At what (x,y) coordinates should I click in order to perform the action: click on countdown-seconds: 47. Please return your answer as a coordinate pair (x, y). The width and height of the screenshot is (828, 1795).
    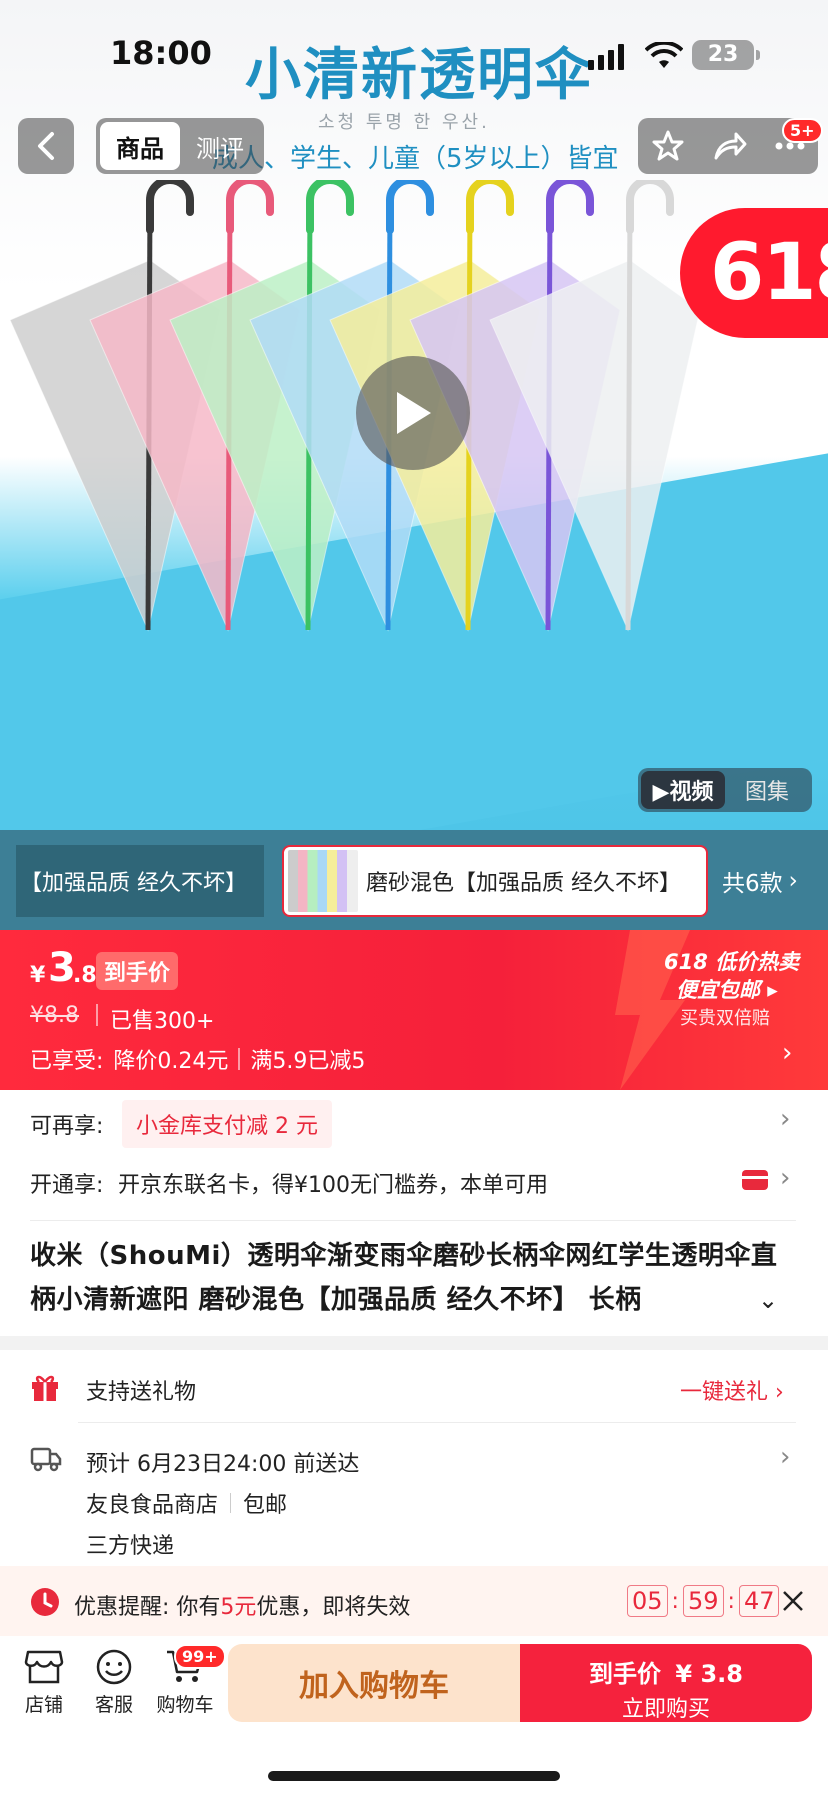
    Looking at the image, I should click on (759, 1601).